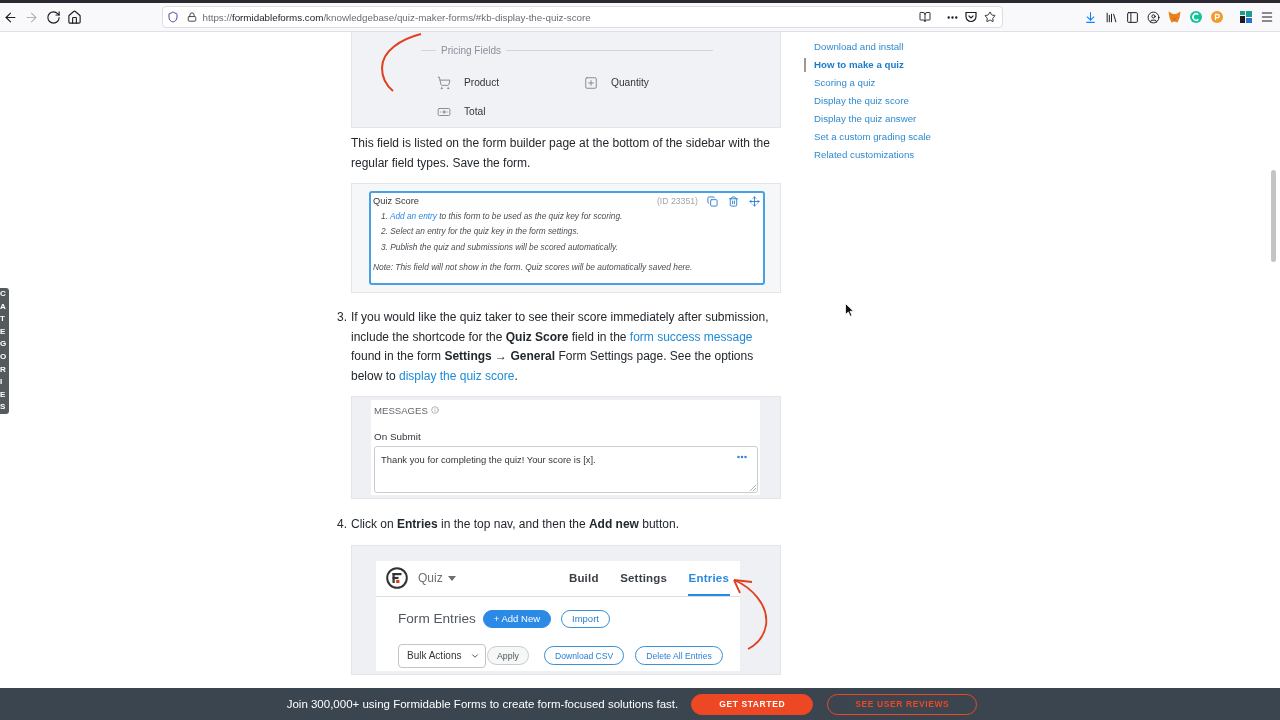 This screenshot has height=720, width=1280. Describe the element at coordinates (444, 82) in the screenshot. I see `cart-icon` at that location.